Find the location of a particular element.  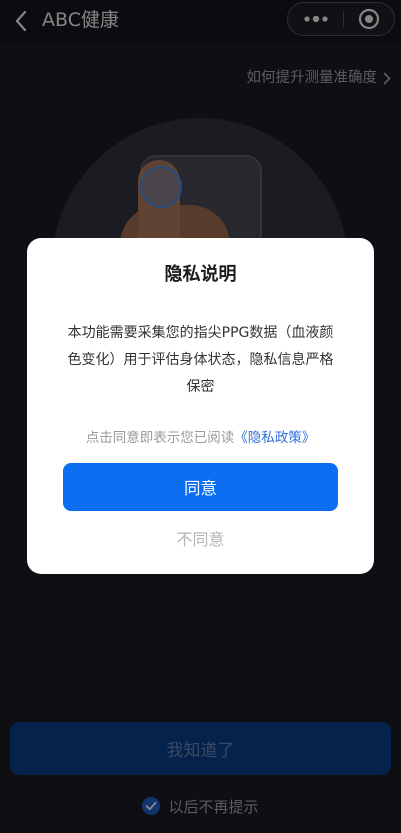

dialog-body-line: 色变化）用于评估身体状态，隐私信息严格 is located at coordinates (200, 360).